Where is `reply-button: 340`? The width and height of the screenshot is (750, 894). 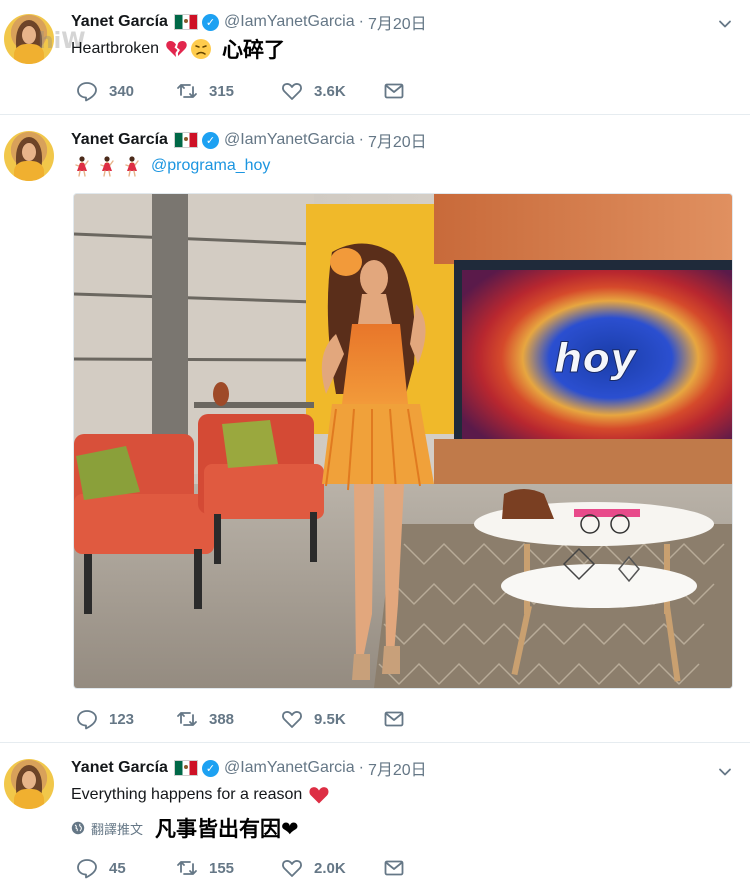
reply-button: 340 is located at coordinates (126, 91).